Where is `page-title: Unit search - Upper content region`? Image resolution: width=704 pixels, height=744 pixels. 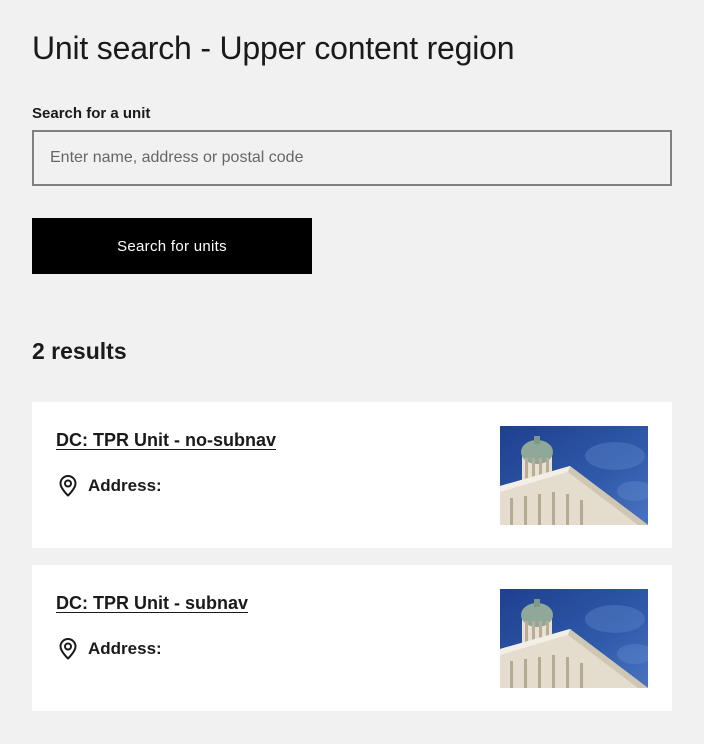 page-title: Unit search - Upper content region is located at coordinates (273, 48).